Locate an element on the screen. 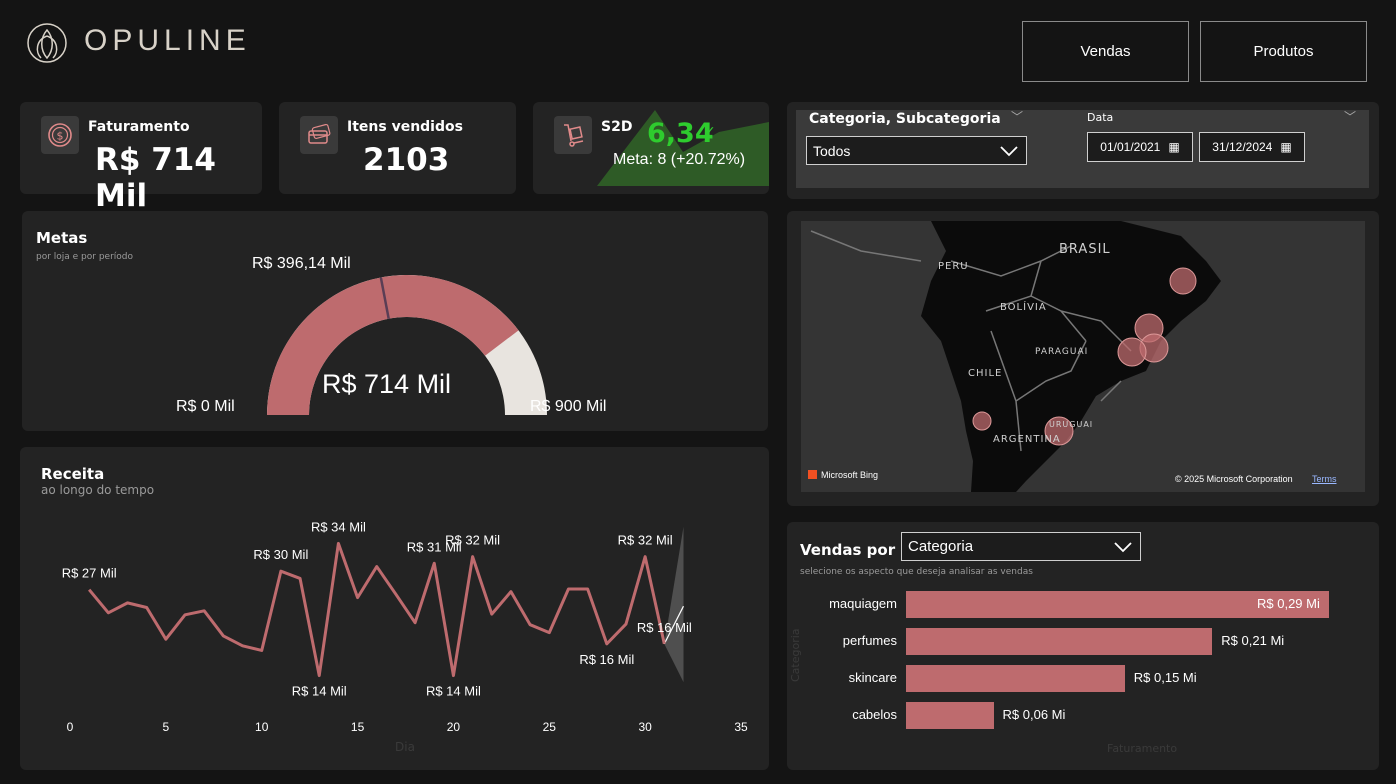 The height and width of the screenshot is (784, 1396). produtos-label: Produtos is located at coordinates (1283, 51).